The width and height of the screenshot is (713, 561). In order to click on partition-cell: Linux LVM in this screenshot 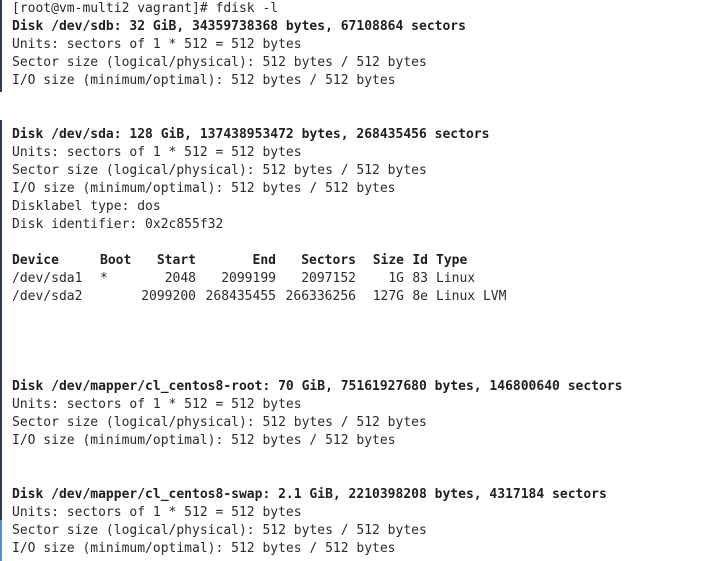, I will do `click(471, 296)`.